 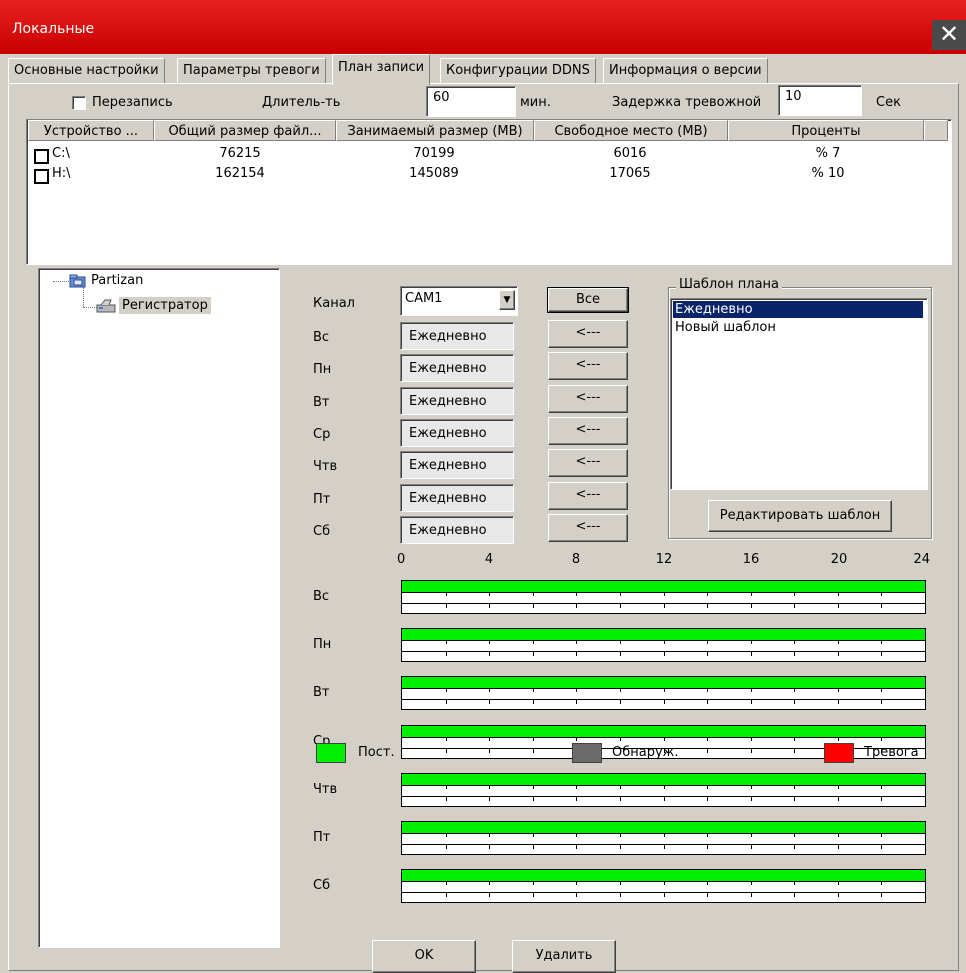 I want to click on template-item-daily: Ежедневно, so click(x=798, y=309).